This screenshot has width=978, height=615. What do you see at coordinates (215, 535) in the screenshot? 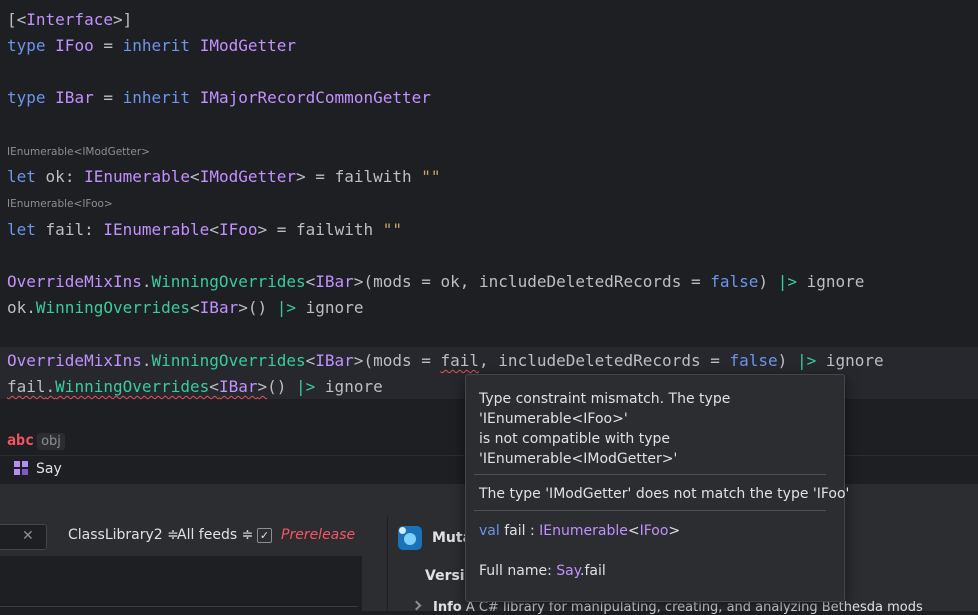
I see `feed-select: All feeds ≑` at bounding box center [215, 535].